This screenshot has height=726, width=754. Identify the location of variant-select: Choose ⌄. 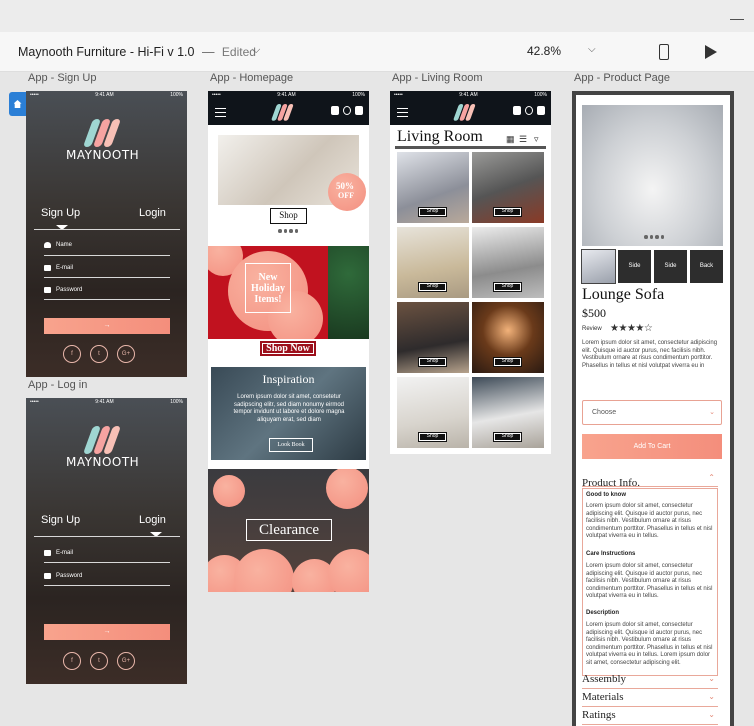
(652, 412).